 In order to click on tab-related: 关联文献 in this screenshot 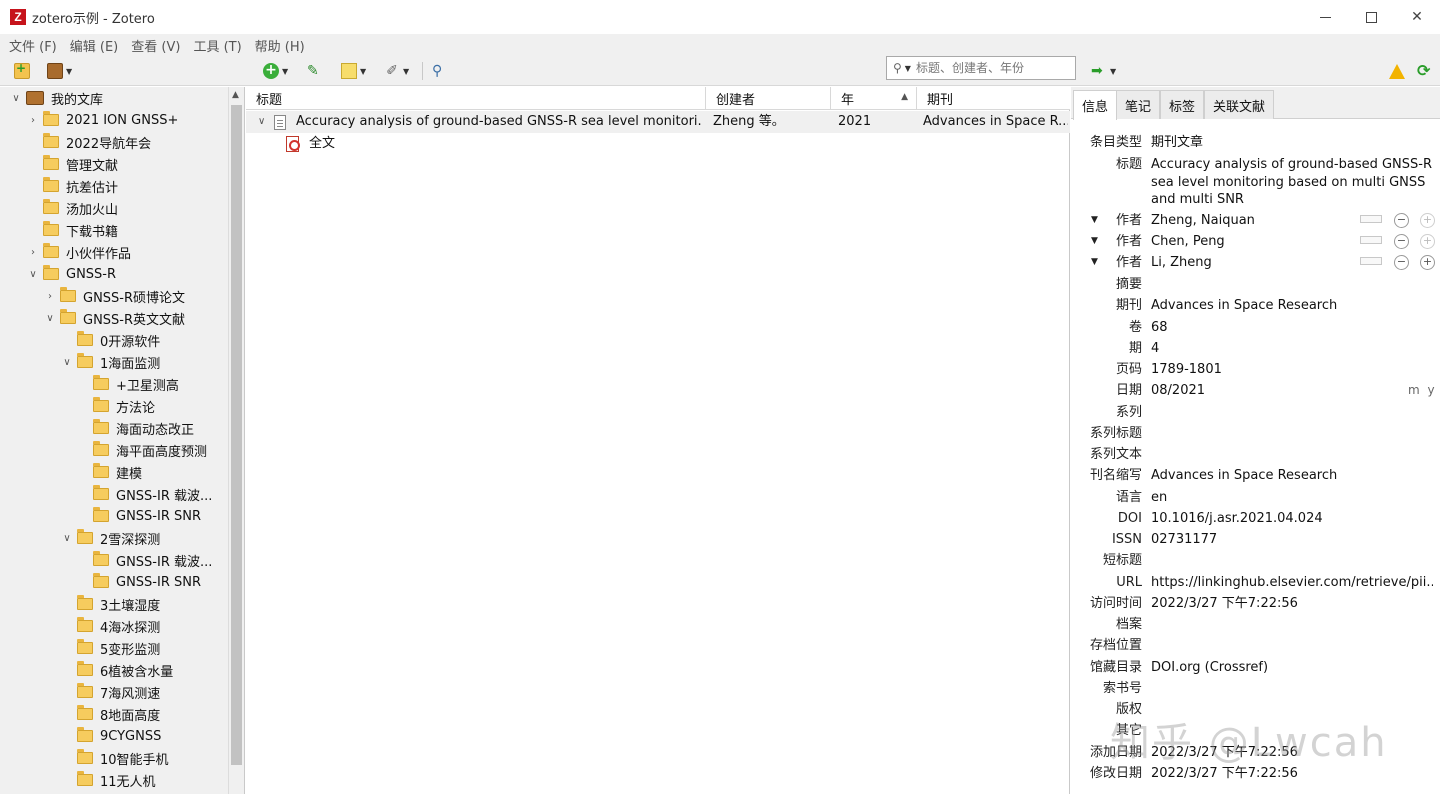, I will do `click(1239, 104)`.